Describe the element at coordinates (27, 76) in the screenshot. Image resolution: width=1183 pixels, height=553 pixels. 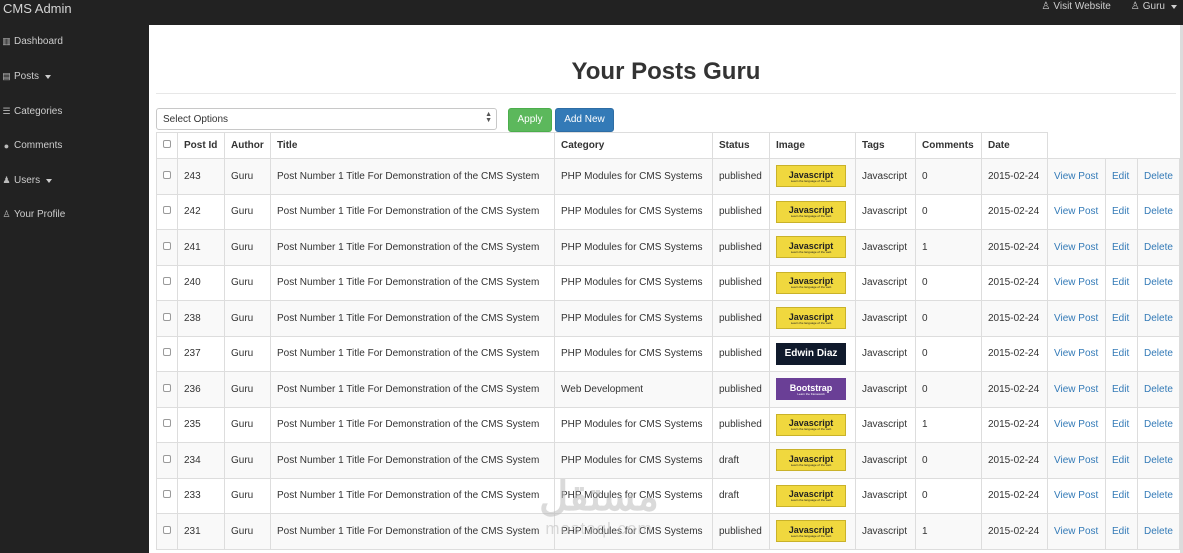
I see `sidebar-item-posts: ▤ Posts` at that location.